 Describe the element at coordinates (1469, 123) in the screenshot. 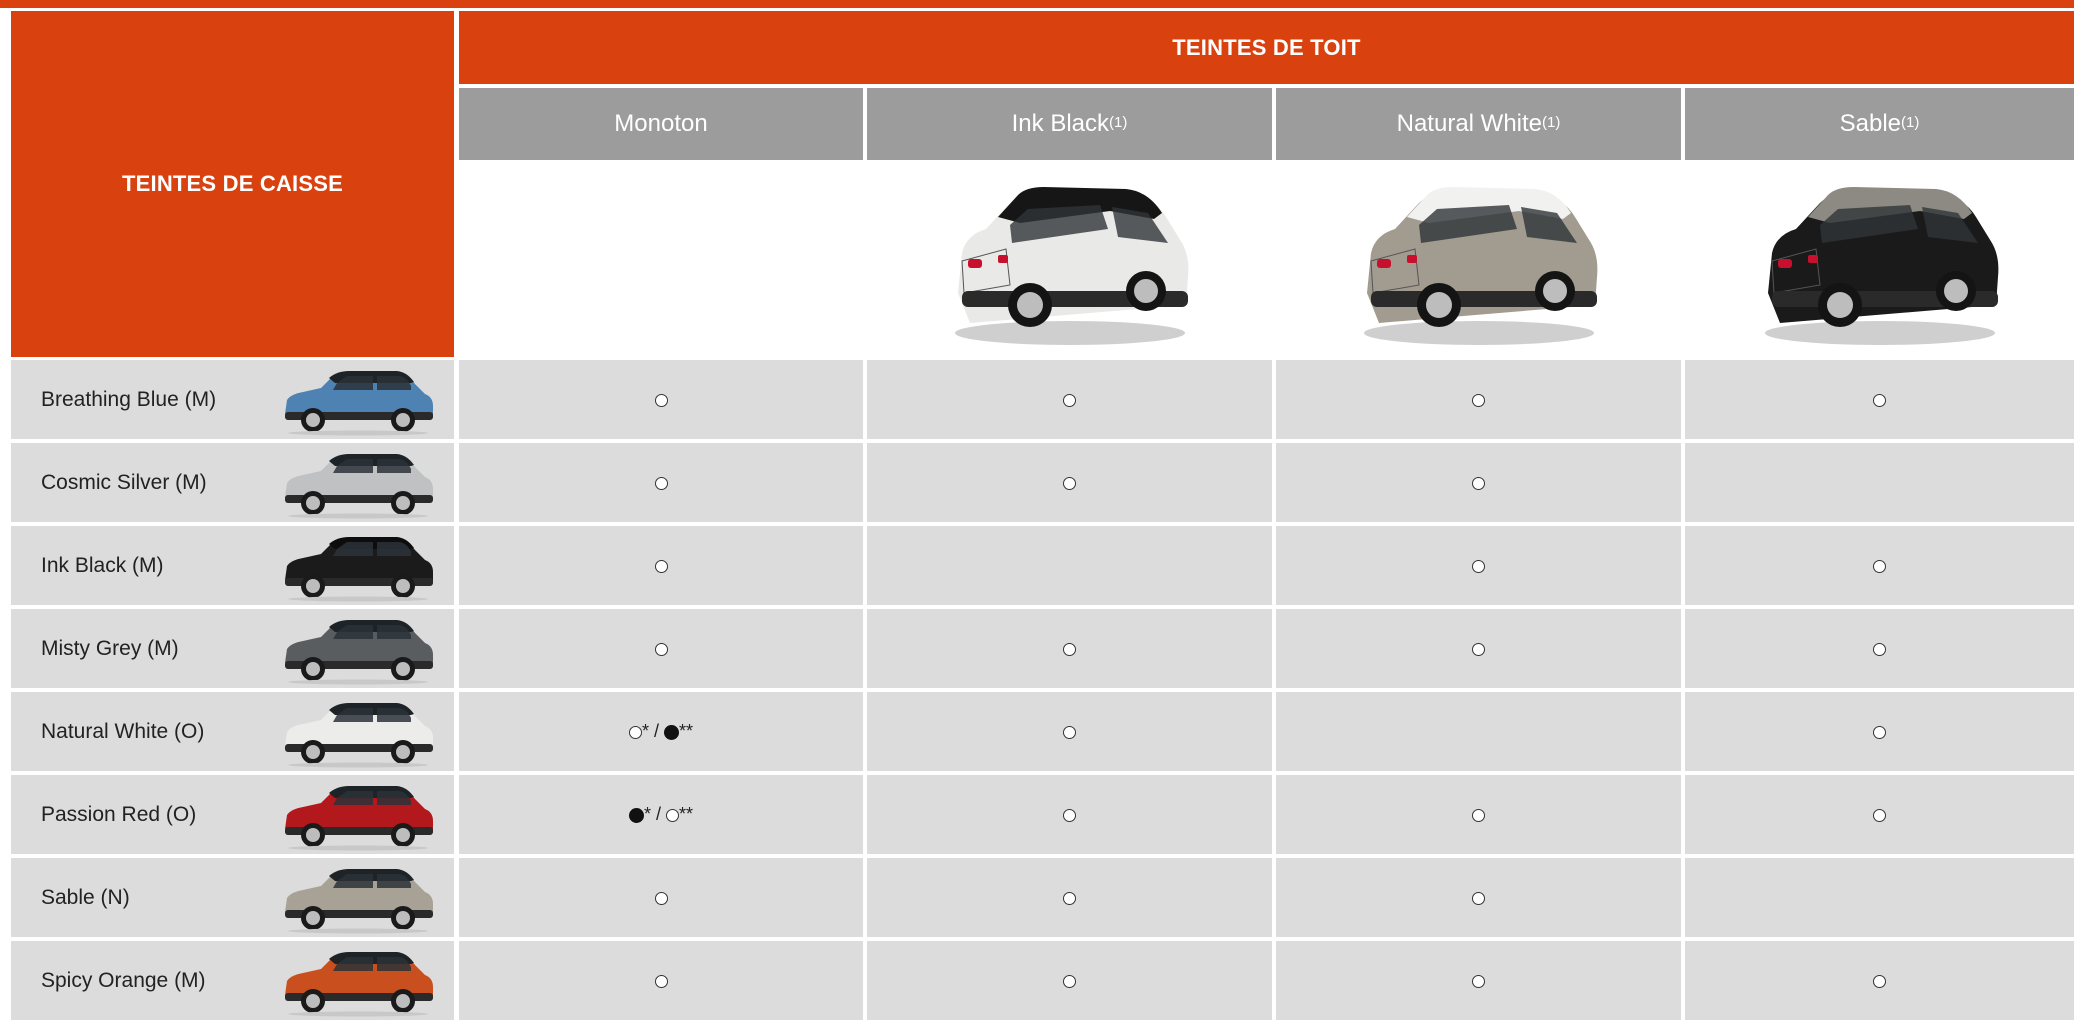

I see `roof-column-label: Natural White` at that location.